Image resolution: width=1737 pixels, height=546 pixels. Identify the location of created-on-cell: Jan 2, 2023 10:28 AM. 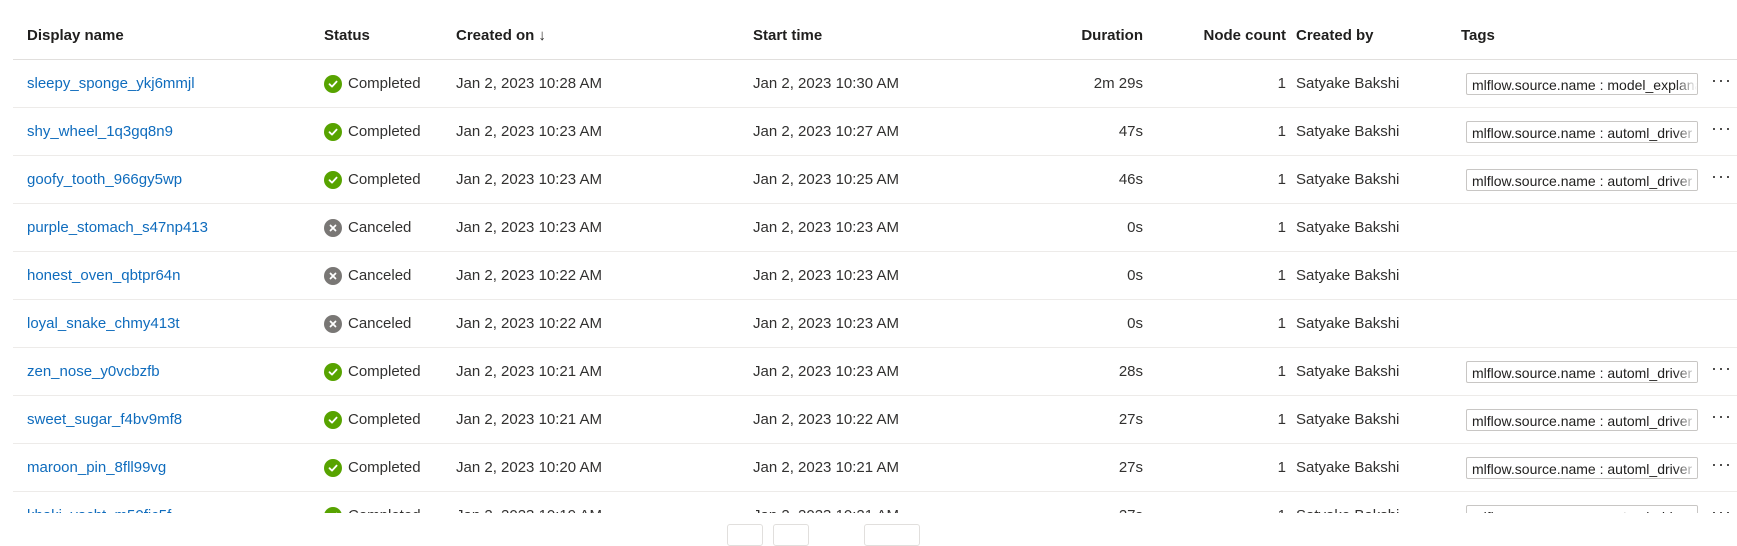
(529, 83).